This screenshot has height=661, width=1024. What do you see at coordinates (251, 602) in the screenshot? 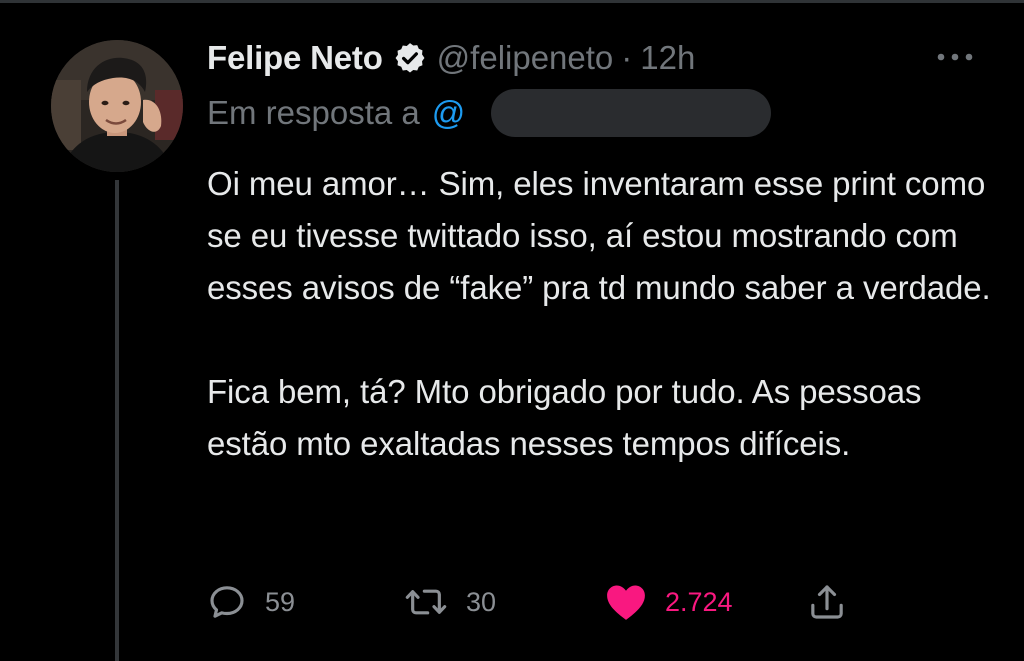
I see `reply-button: 59` at bounding box center [251, 602].